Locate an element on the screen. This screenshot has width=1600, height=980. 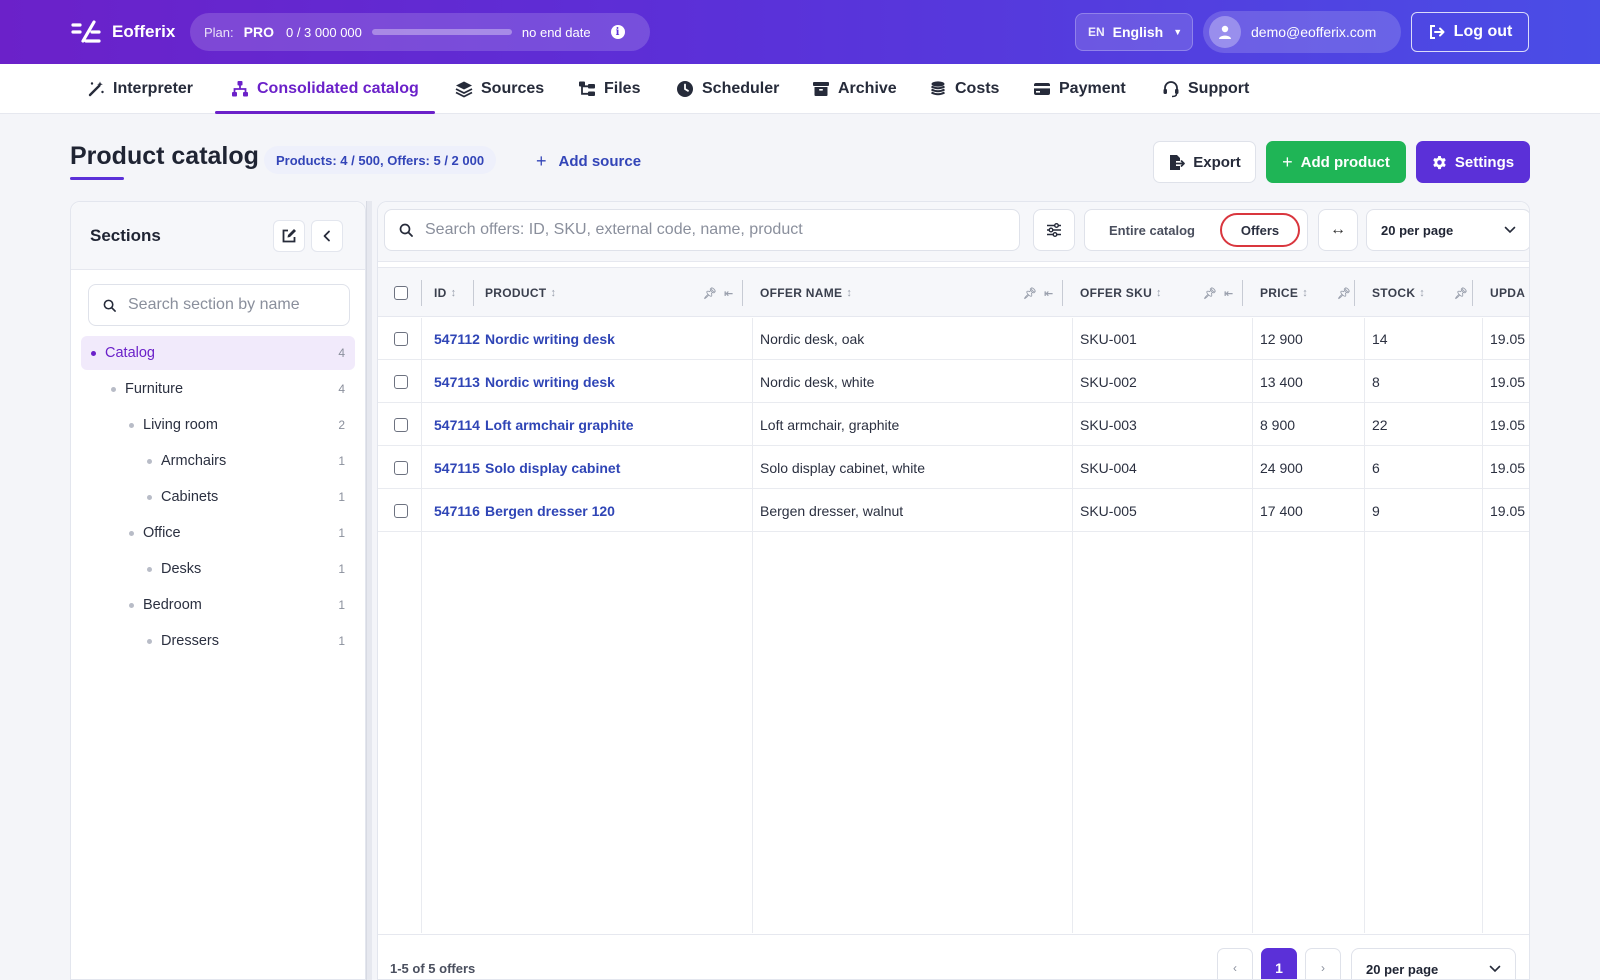
edit-sections-button is located at coordinates (289, 236).